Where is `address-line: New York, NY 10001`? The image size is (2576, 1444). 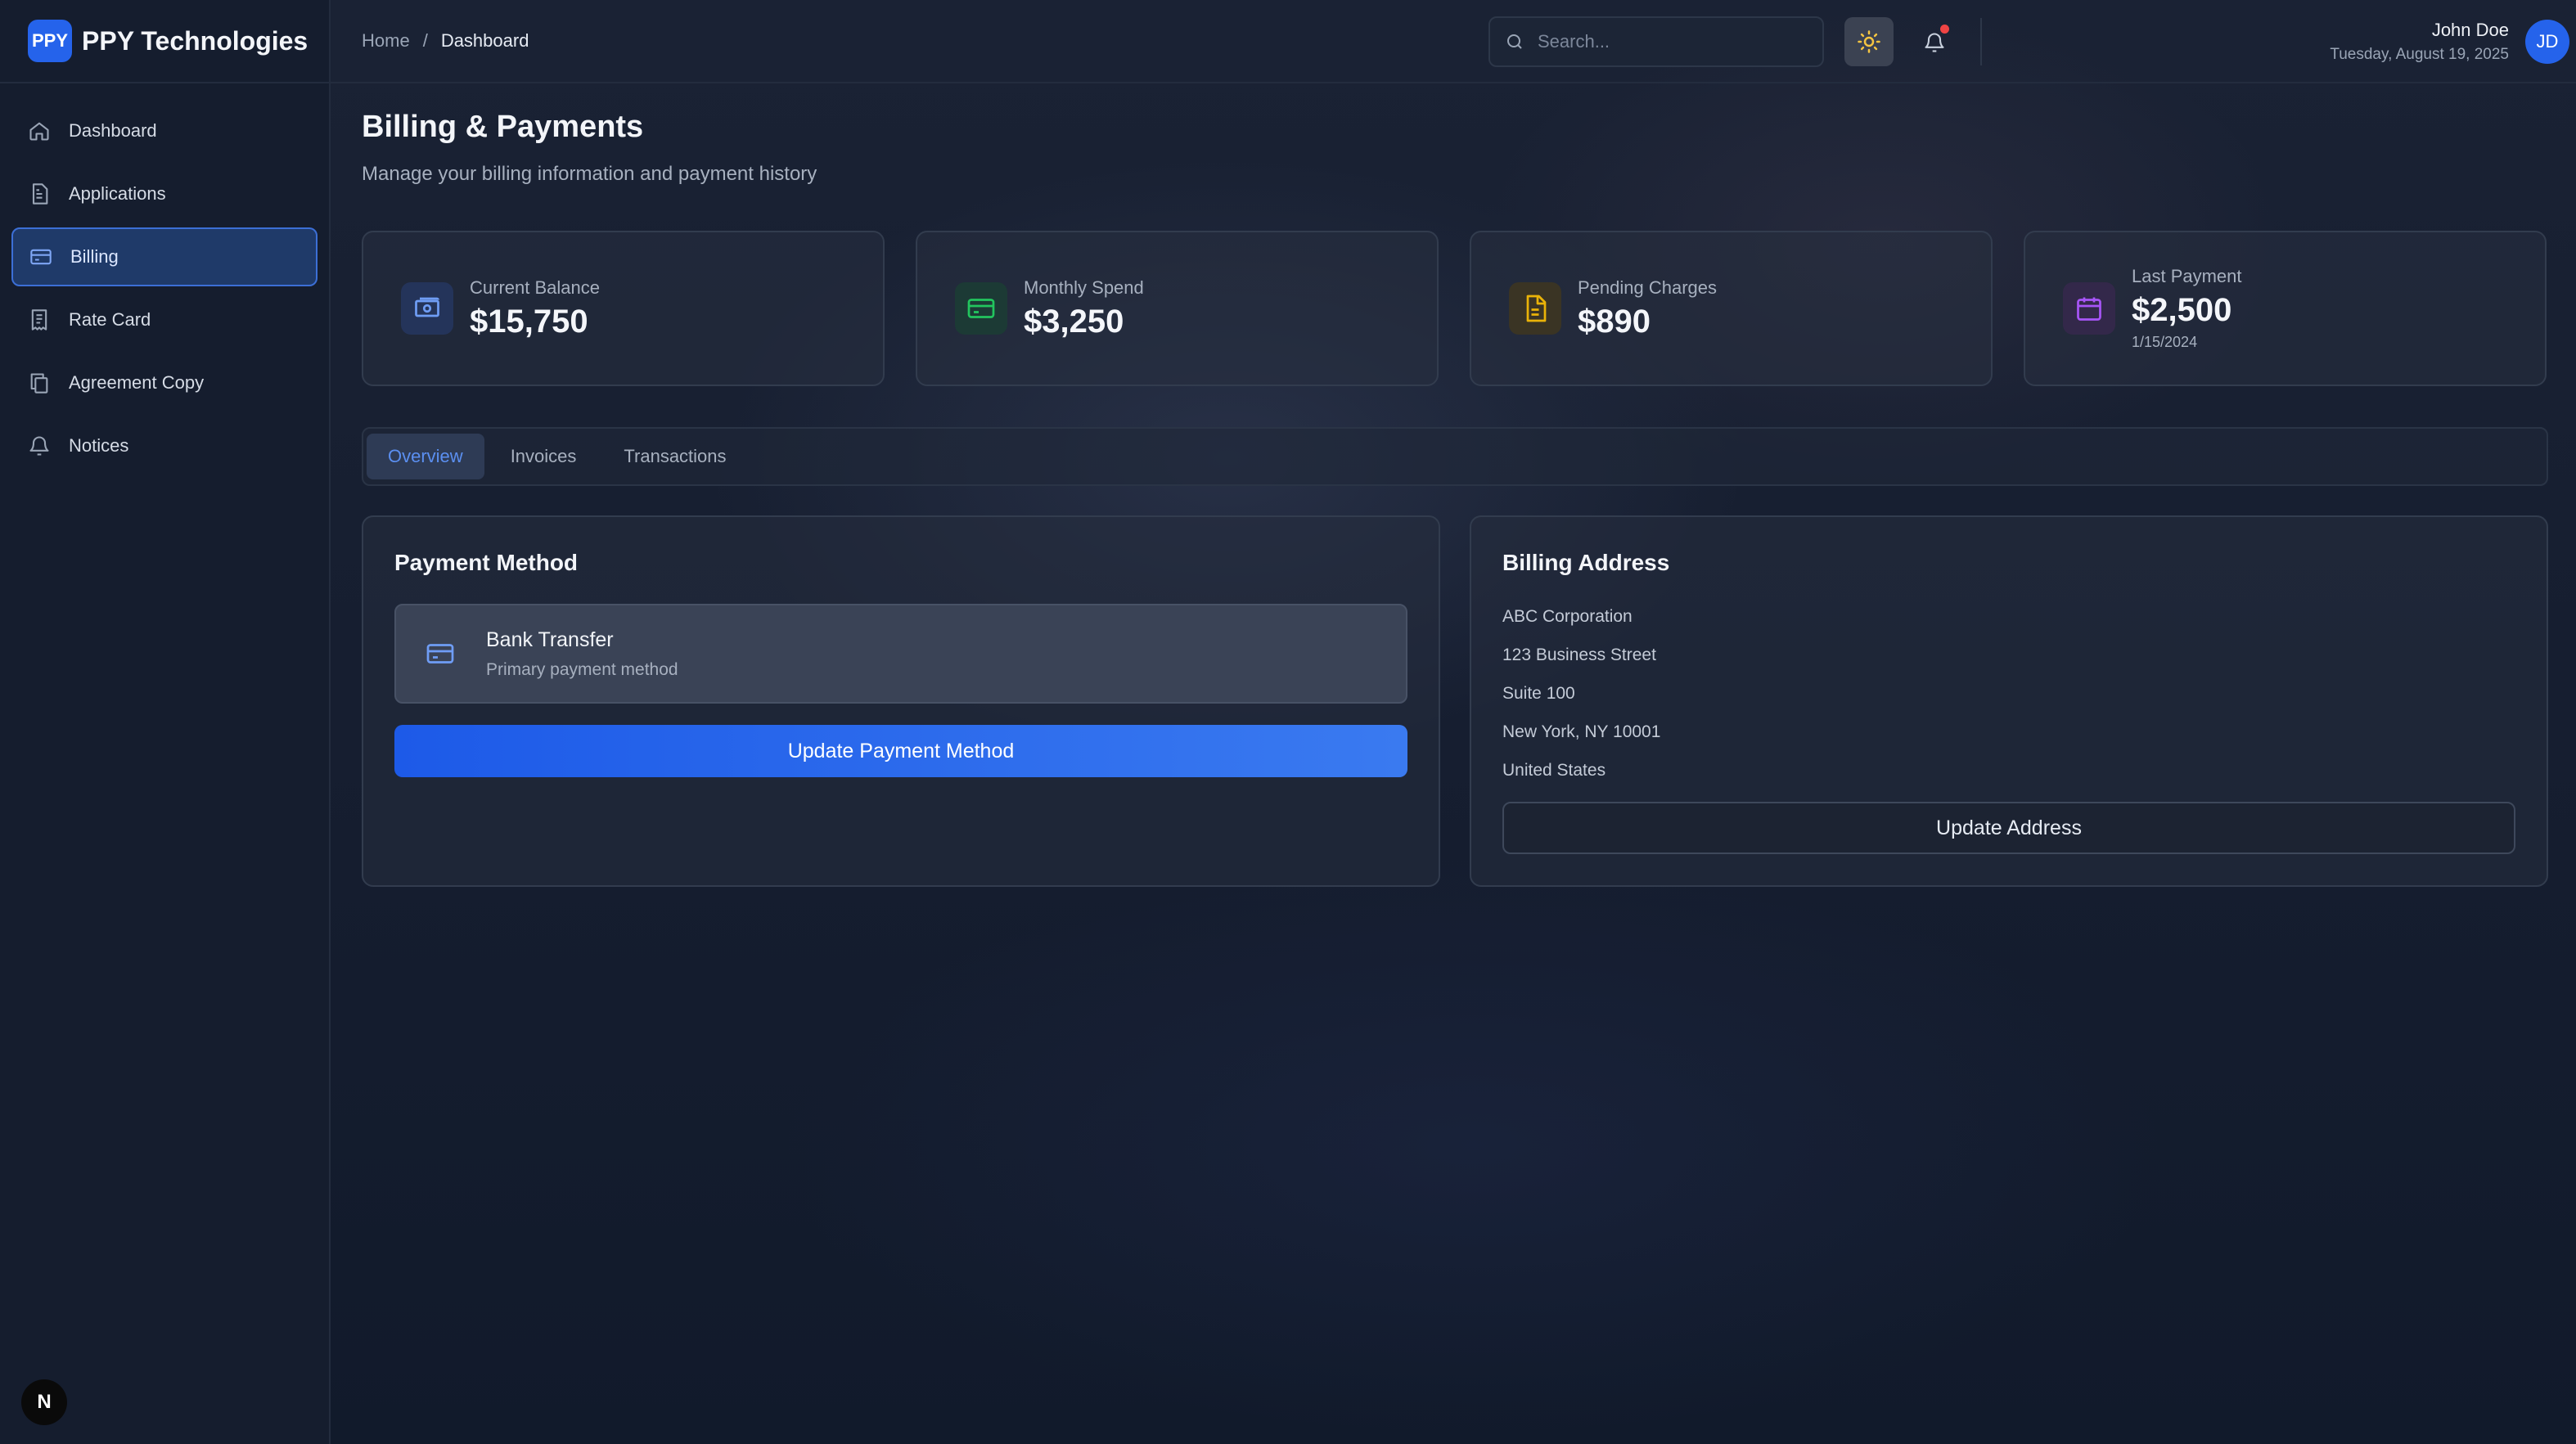
address-line: New York, NY 10001 is located at coordinates (1581, 732).